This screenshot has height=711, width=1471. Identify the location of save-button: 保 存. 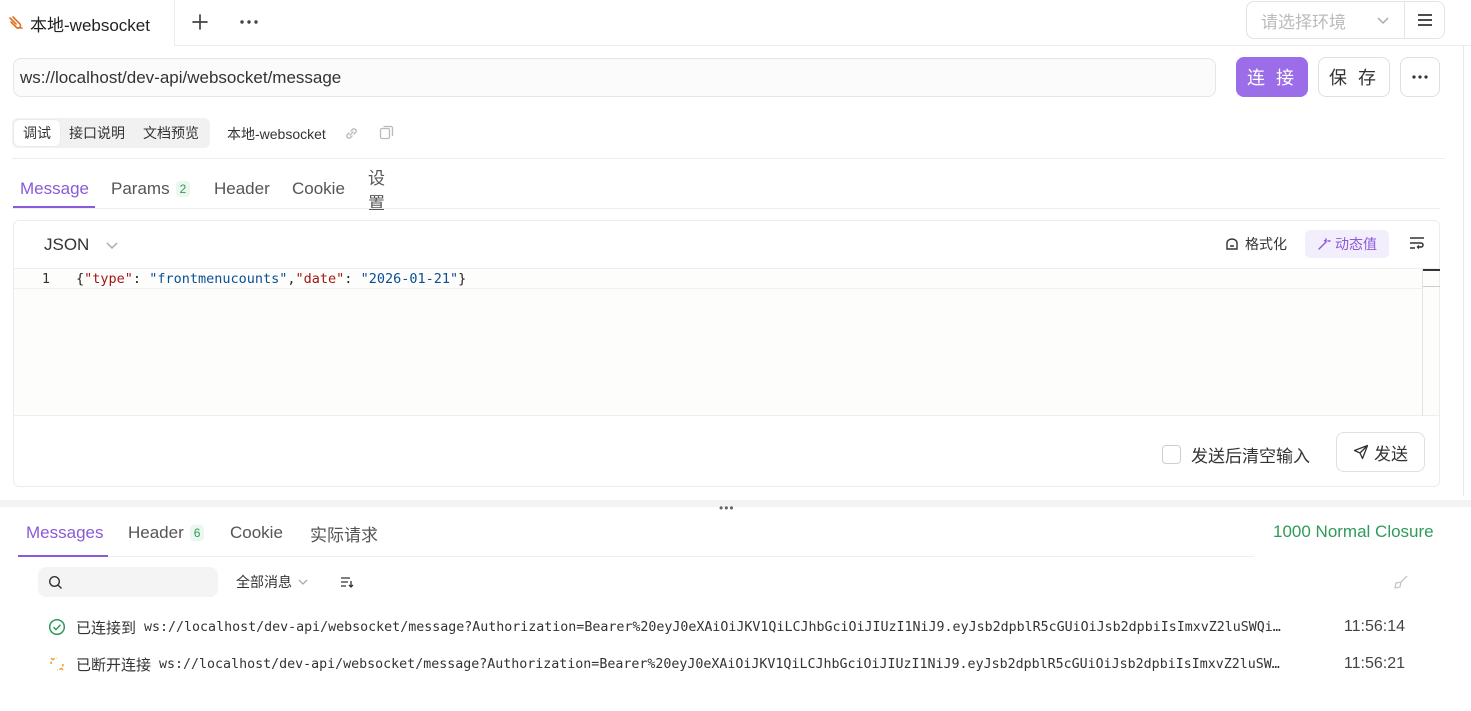
(1354, 77).